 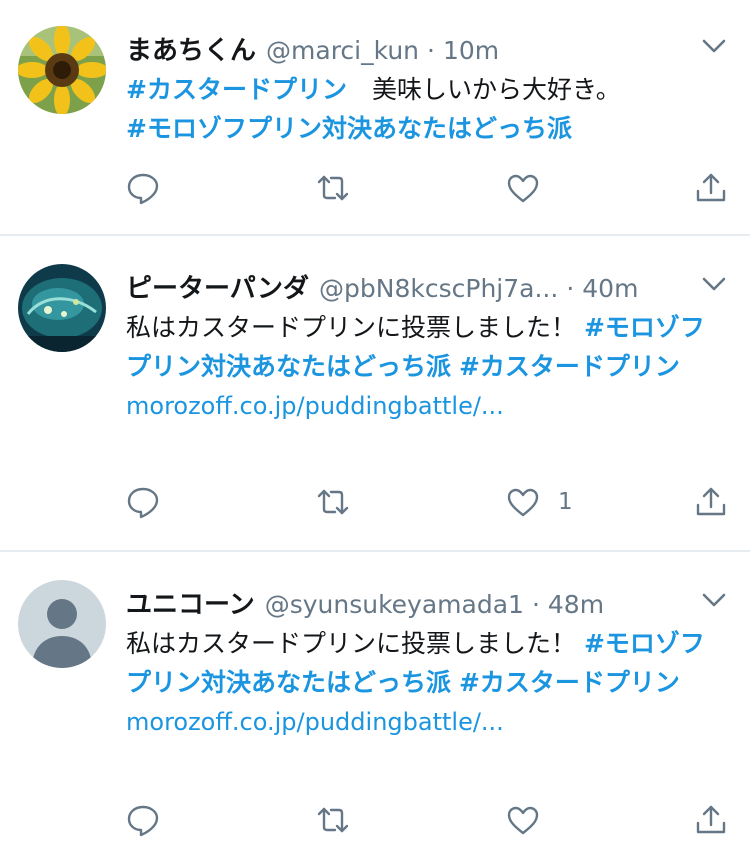 What do you see at coordinates (426, 109) in the screenshot?
I see `tweet-text: #カスタードプリン 美味しいから大好き。 #モロゾフプリン対決あなたはどっち派` at bounding box center [426, 109].